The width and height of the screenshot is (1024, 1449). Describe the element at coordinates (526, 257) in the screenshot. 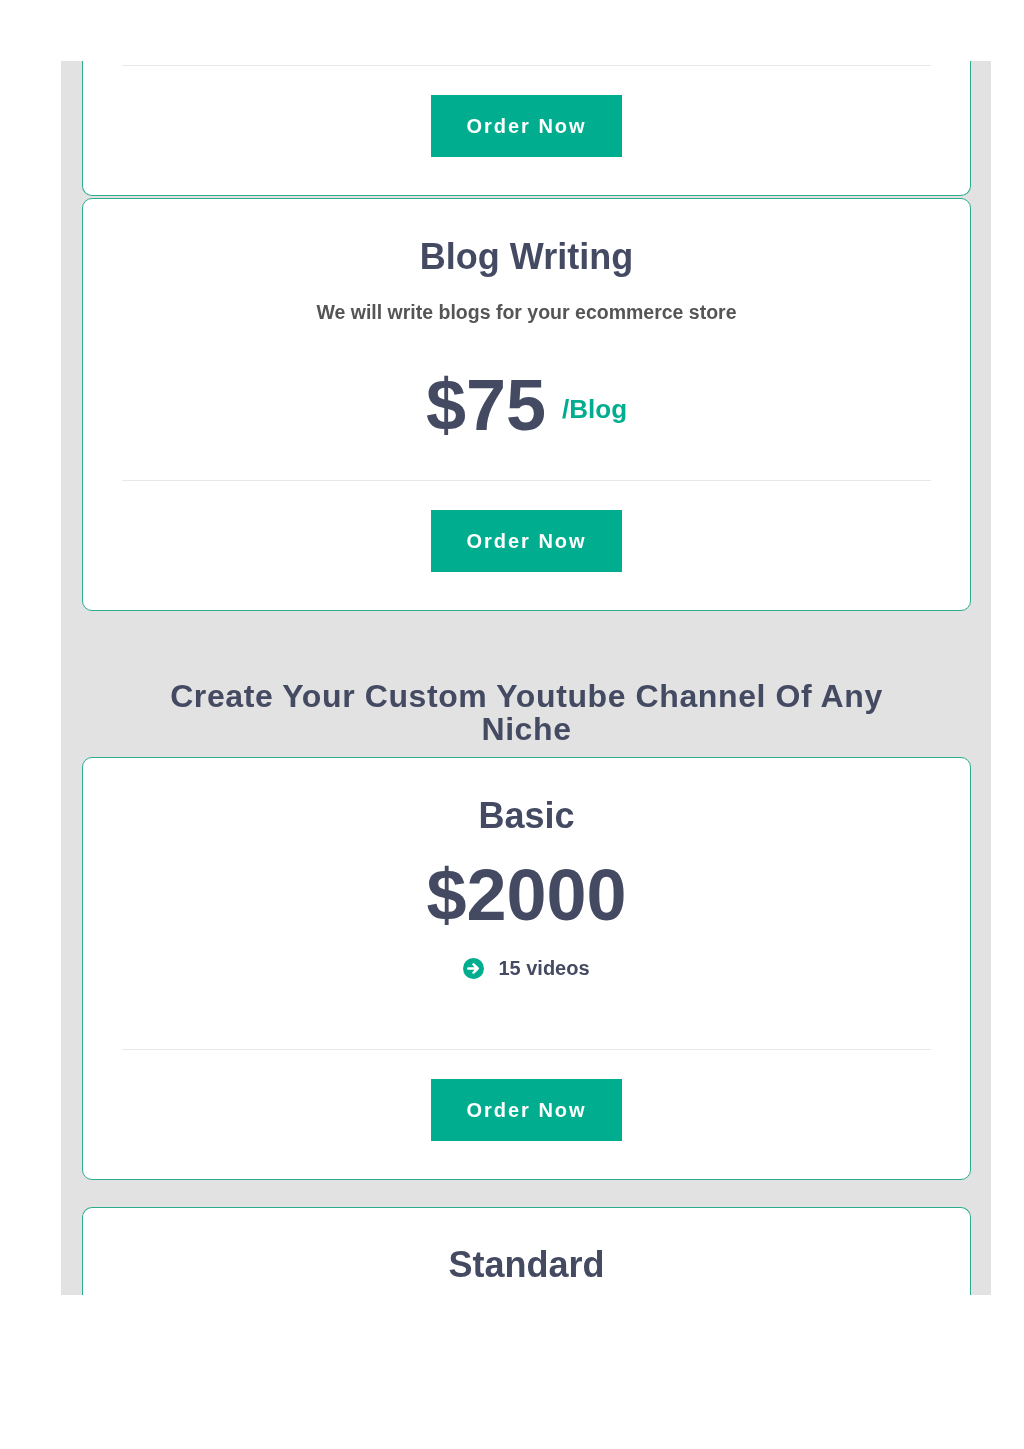

I see `plan-title: Blog Writing` at that location.